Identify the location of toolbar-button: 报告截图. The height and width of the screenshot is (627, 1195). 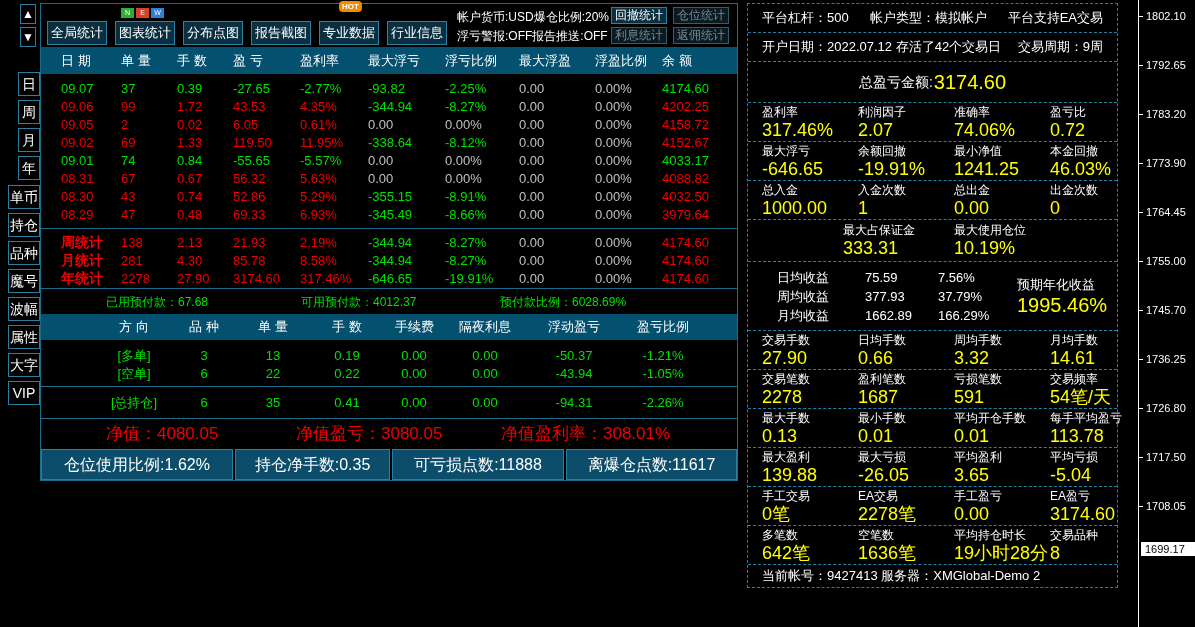
(281, 33).